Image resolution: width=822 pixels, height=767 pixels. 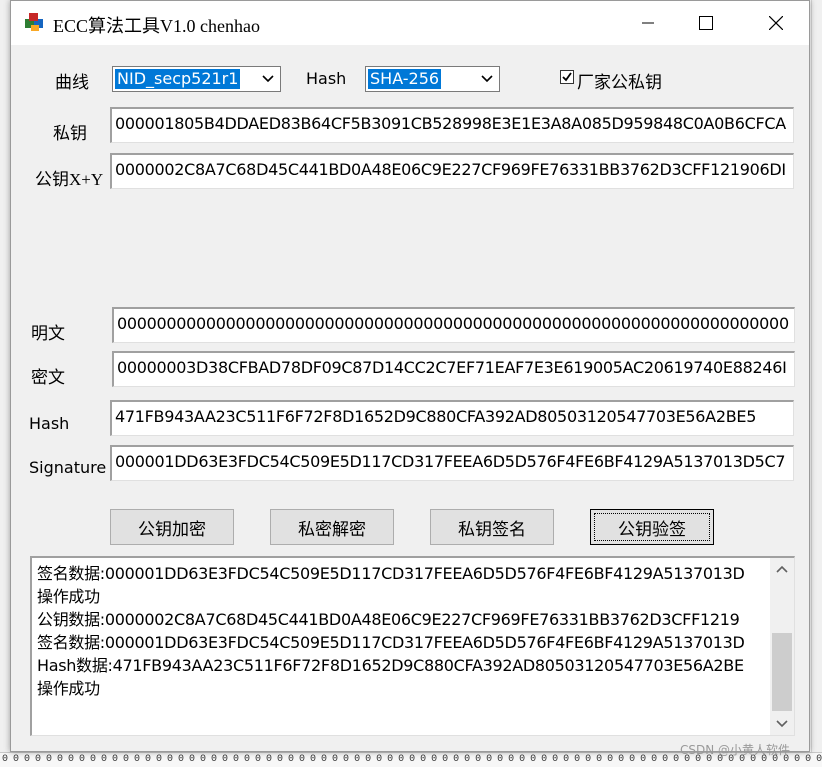 What do you see at coordinates (69, 179) in the screenshot?
I see `public-key-label: 公钥X+Y` at bounding box center [69, 179].